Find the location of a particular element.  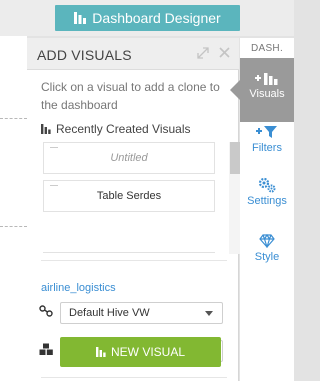

active-tab-pointer is located at coordinates (235, 90).